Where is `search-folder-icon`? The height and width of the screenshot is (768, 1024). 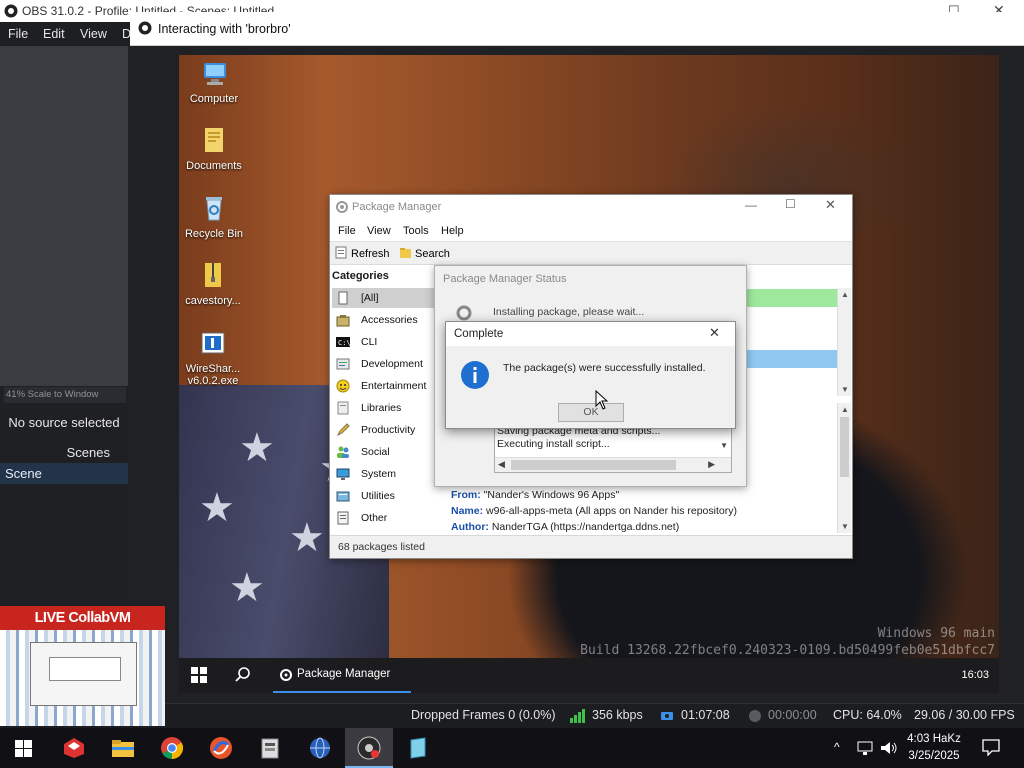
search-folder-icon is located at coordinates (405, 252).